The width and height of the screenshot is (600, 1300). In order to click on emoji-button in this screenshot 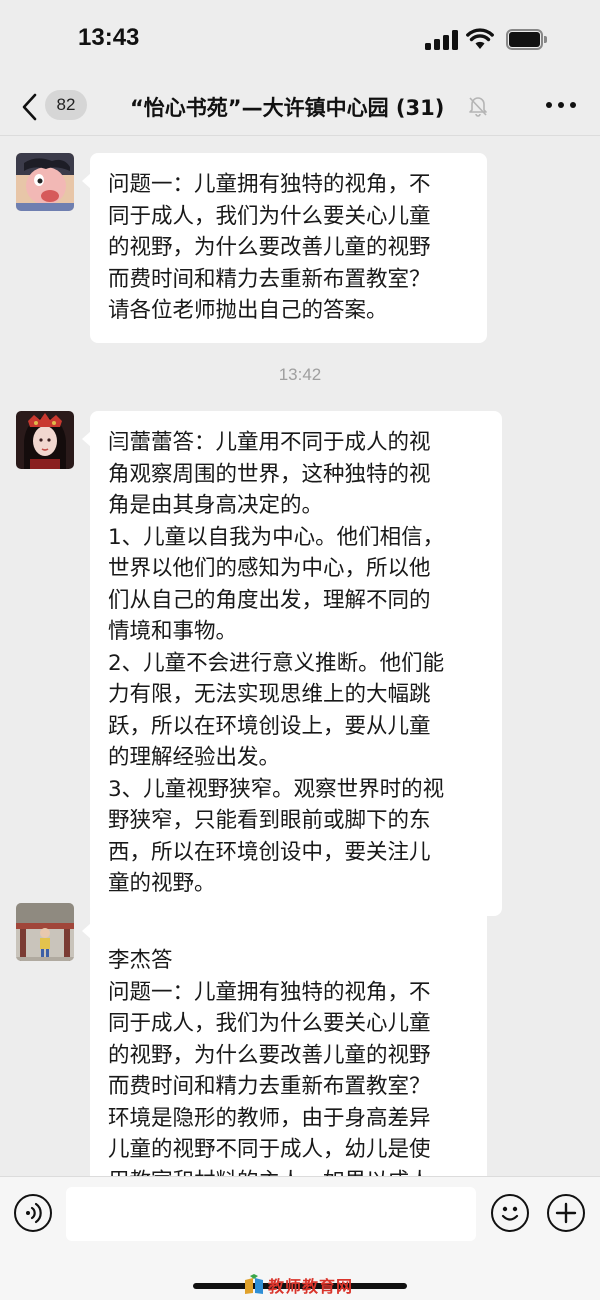, I will do `click(510, 1213)`.